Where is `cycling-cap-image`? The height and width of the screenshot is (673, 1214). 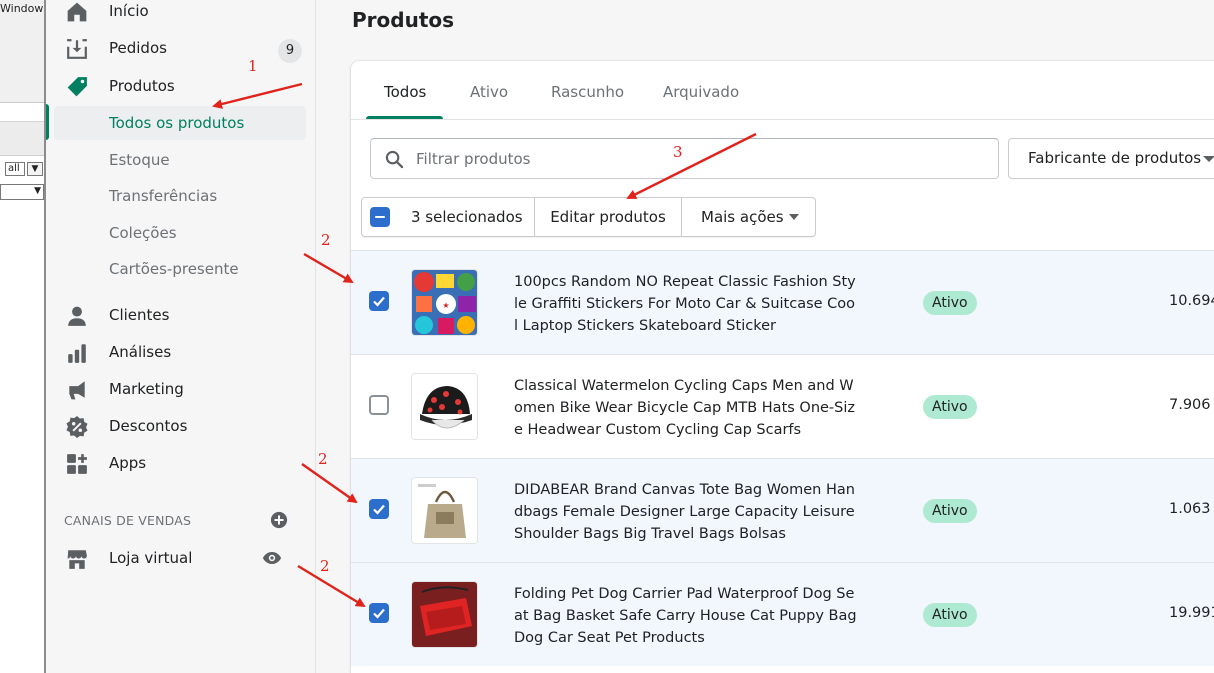 cycling-cap-image is located at coordinates (444, 406).